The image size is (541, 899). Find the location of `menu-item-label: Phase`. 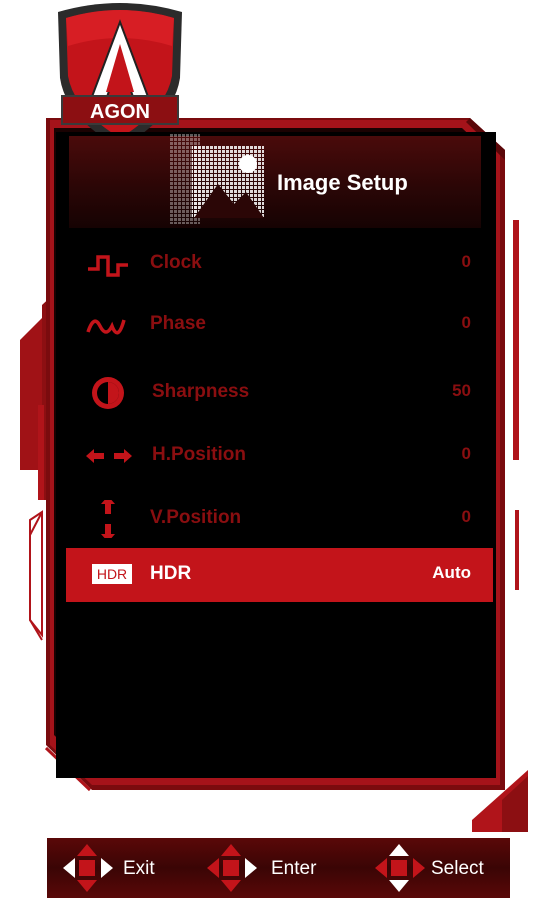

menu-item-label: Phase is located at coordinates (178, 323).